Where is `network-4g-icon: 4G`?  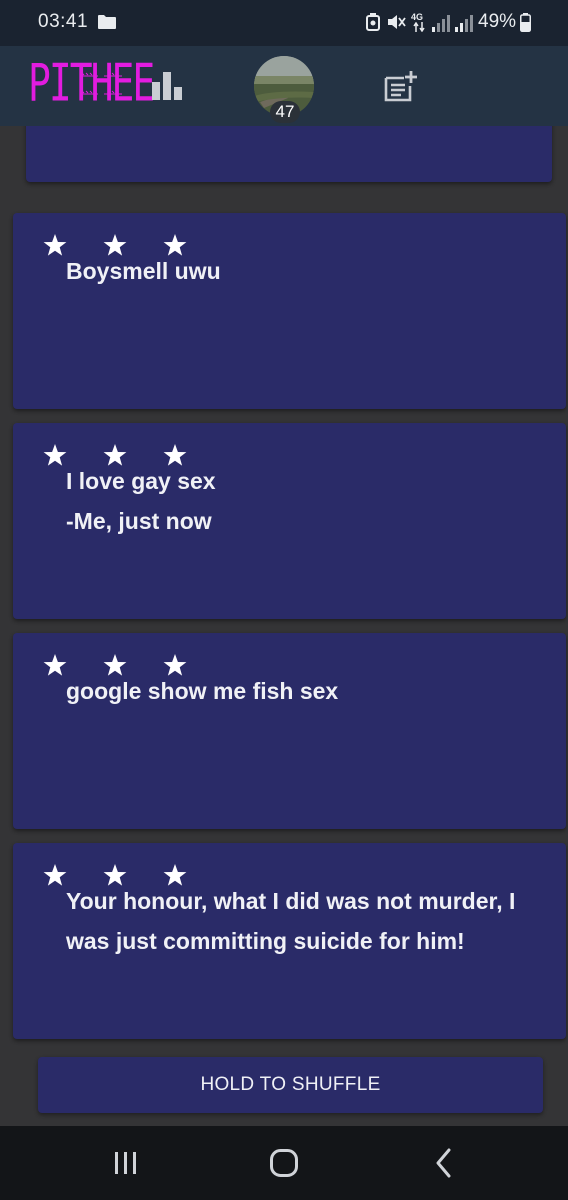
network-4g-icon: 4G is located at coordinates (419, 23).